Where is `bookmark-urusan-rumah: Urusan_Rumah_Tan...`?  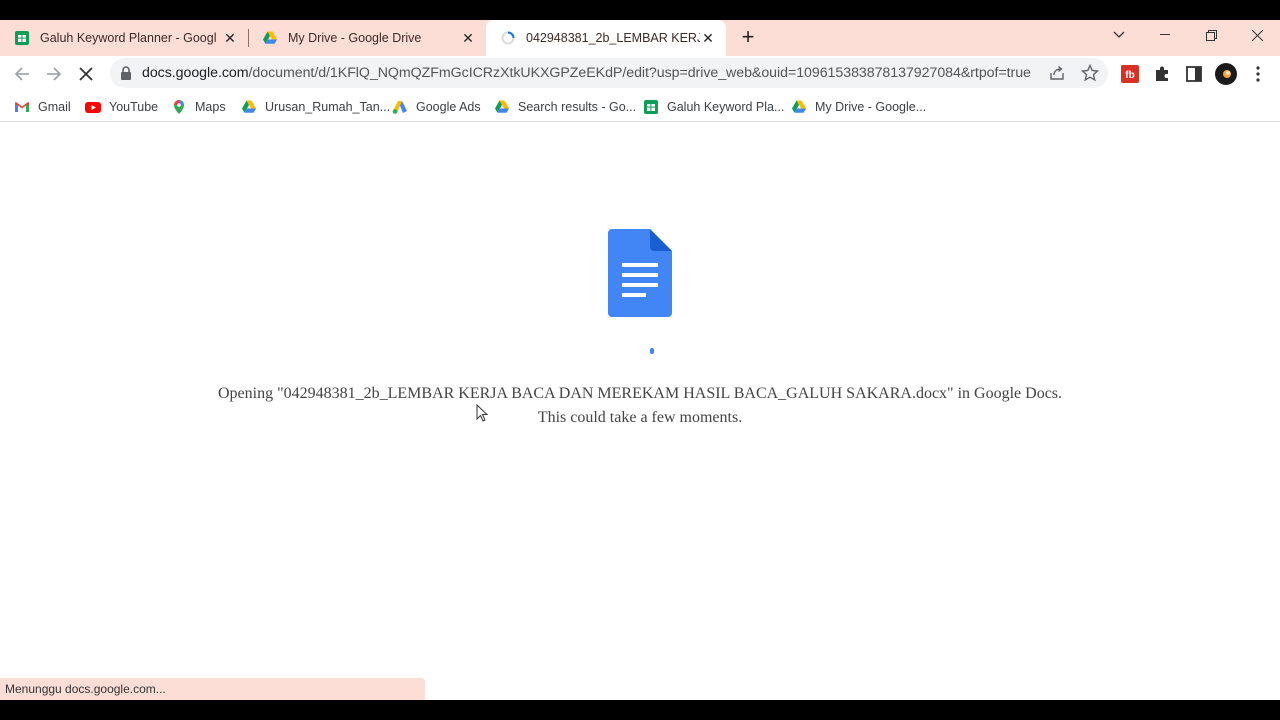
bookmark-urusan-rumah: Urusan_Rumah_Tan... is located at coordinates (315, 107).